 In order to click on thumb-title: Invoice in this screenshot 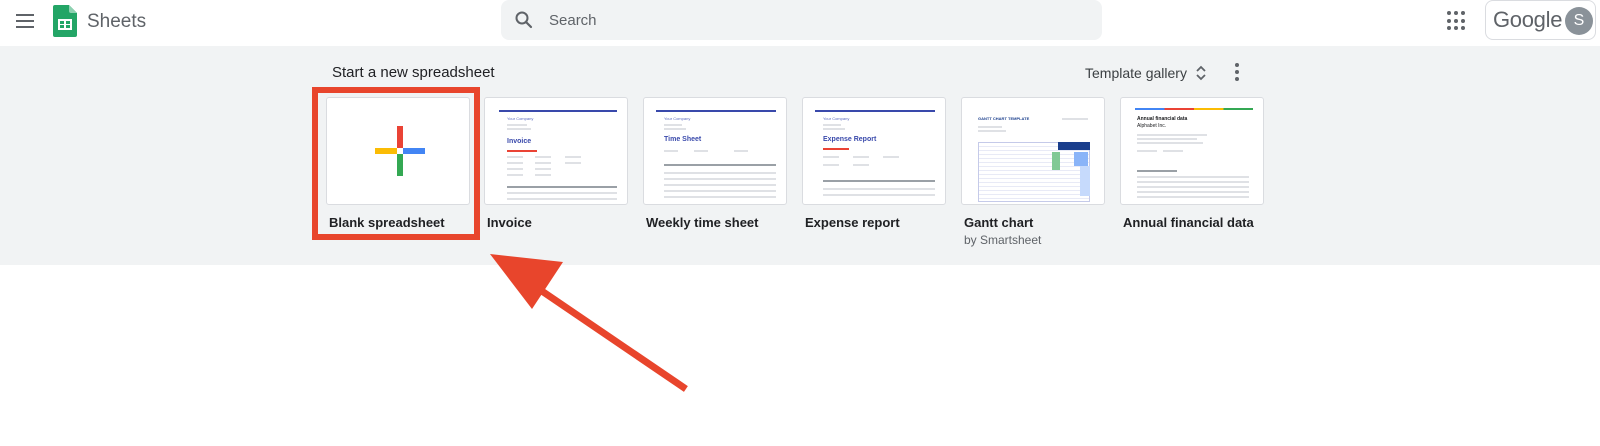, I will do `click(519, 141)`.